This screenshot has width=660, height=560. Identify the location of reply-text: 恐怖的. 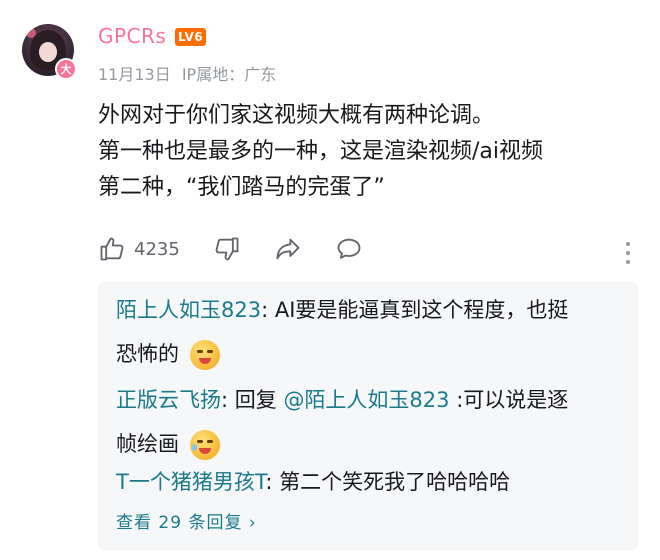
(147, 354).